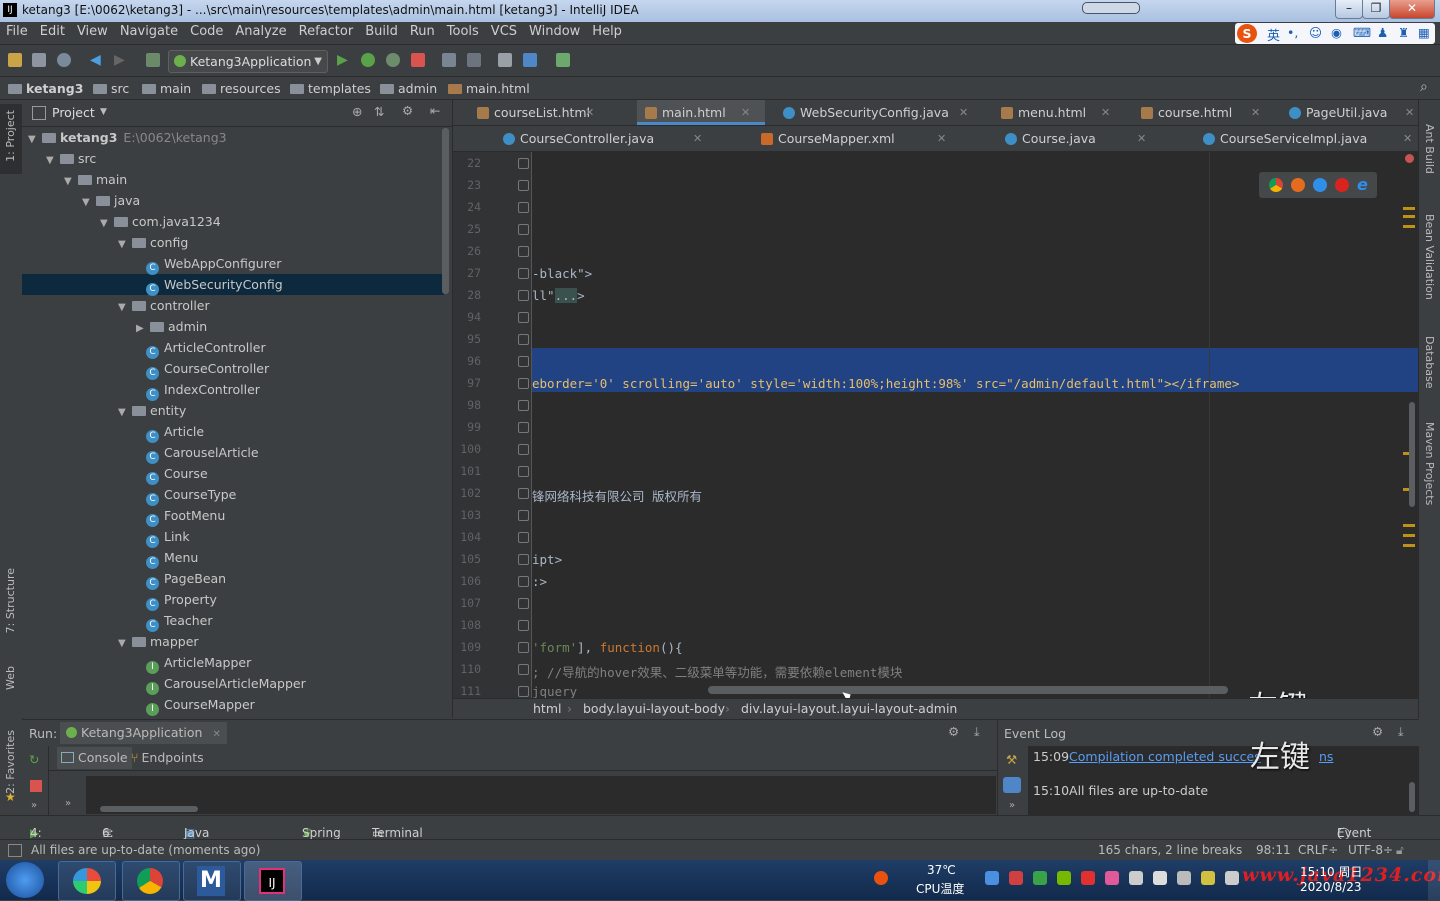 Image resolution: width=1440 pixels, height=901 pixels. I want to click on editor-tab: WebSecurityConfig.java, so click(866, 112).